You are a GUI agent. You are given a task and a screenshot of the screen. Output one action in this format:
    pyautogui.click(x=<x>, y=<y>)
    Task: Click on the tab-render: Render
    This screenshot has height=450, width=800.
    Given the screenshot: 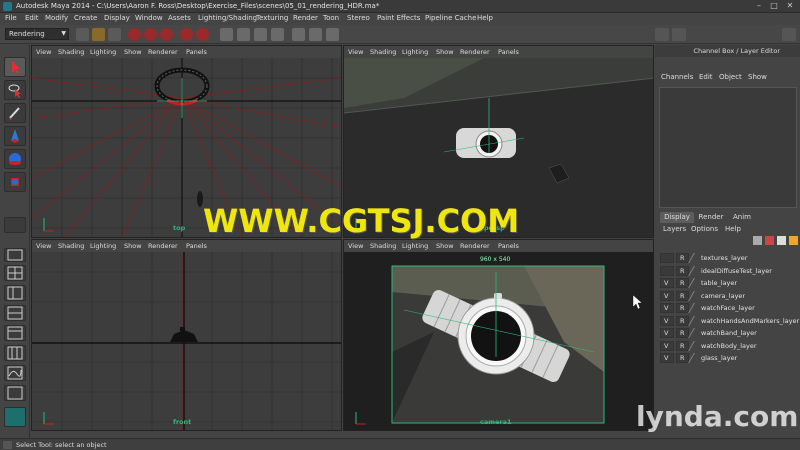 What is the action you would take?
    pyautogui.click(x=711, y=217)
    